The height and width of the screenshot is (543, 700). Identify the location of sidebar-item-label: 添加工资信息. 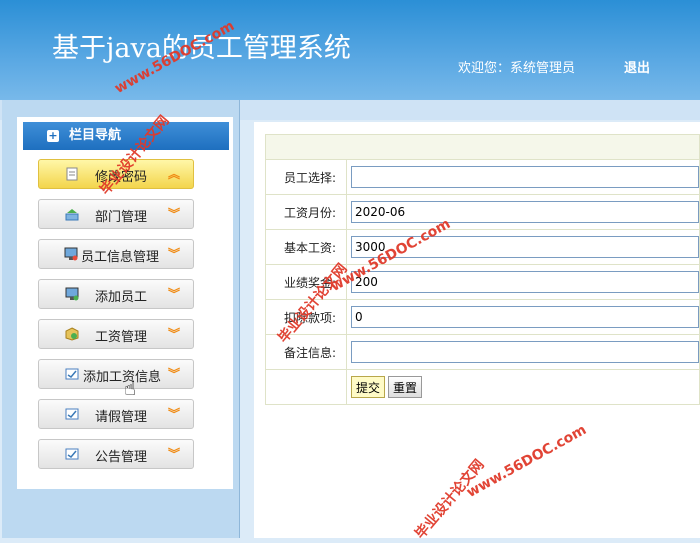
(122, 377).